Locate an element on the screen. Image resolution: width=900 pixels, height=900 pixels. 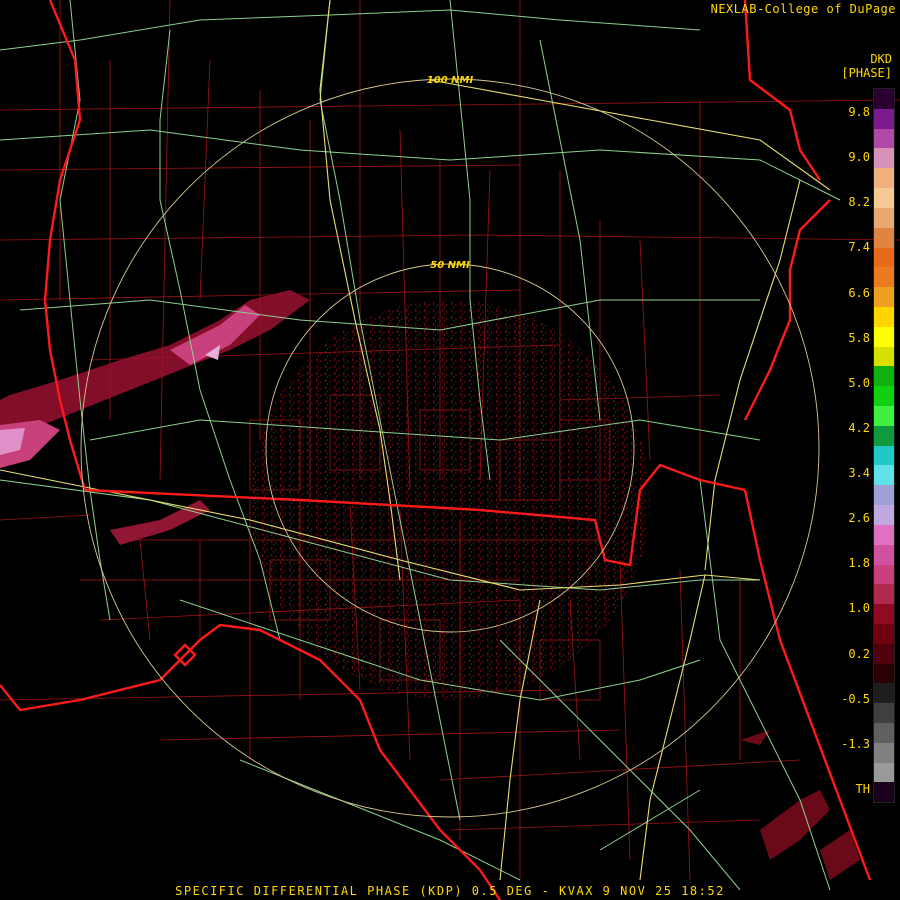
colorbar-tick-label: 9.8 is located at coordinates (859, 112).